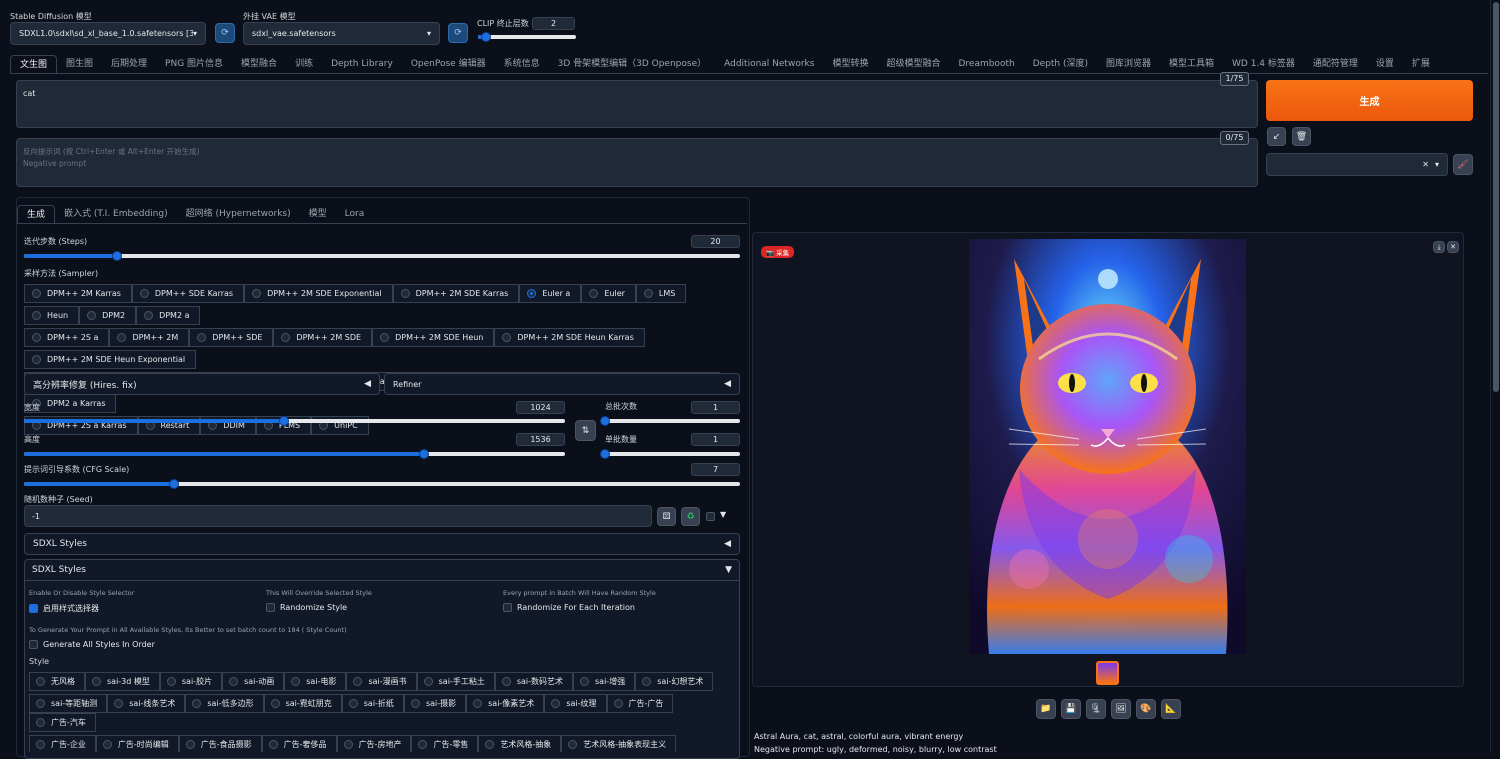  What do you see at coordinates (299, 743) in the screenshot?
I see `style-option: 广告-奢侈品` at bounding box center [299, 743].